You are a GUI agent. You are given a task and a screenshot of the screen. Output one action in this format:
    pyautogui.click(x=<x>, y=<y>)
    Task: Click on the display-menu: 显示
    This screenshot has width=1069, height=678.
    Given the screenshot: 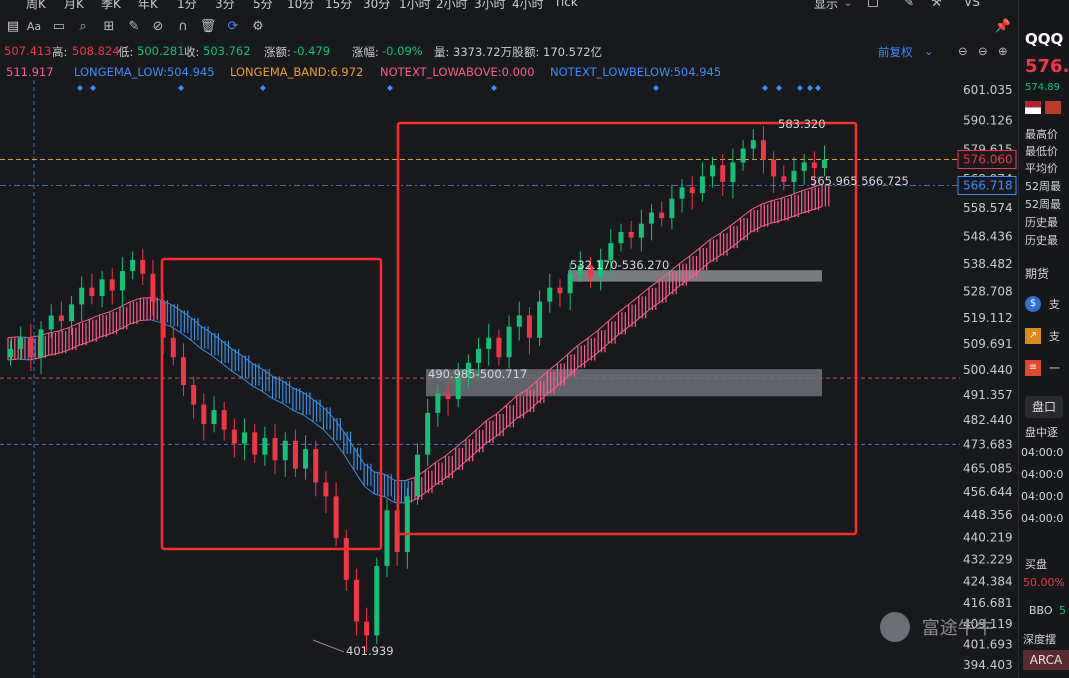 What is the action you would take?
    pyautogui.click(x=826, y=6)
    